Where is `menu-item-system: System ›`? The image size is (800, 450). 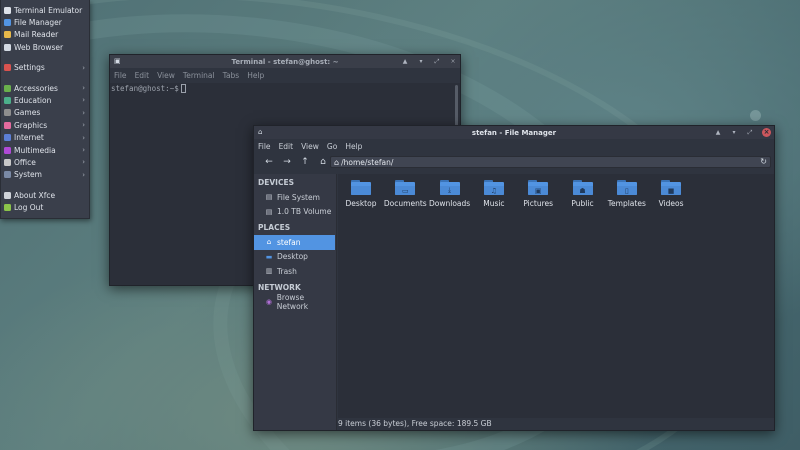 menu-item-system: System › is located at coordinates (45, 175).